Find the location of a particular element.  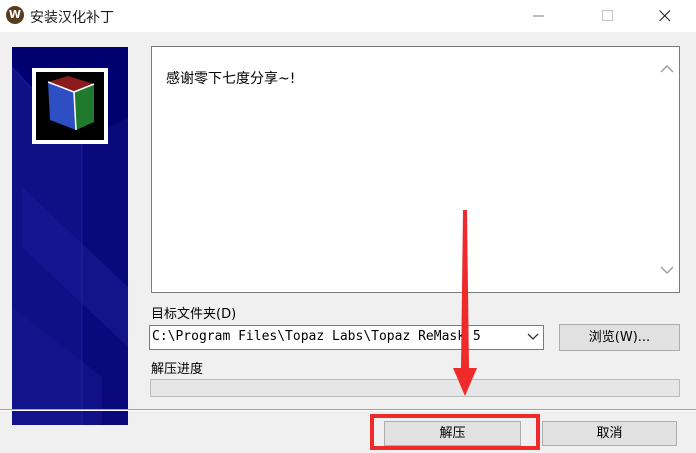

installer-logo is located at coordinates (70, 106).